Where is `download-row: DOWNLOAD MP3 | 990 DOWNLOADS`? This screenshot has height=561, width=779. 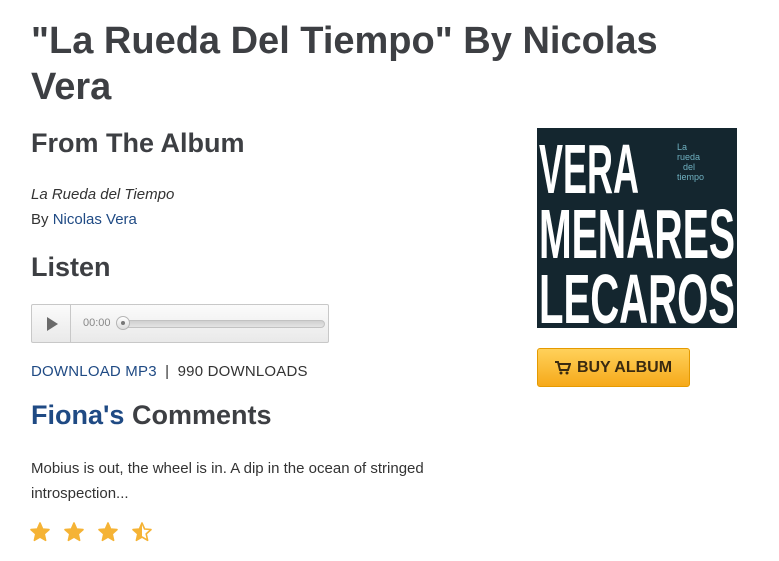
download-row: DOWNLOAD MP3 | 990 DOWNLOADS is located at coordinates (169, 371).